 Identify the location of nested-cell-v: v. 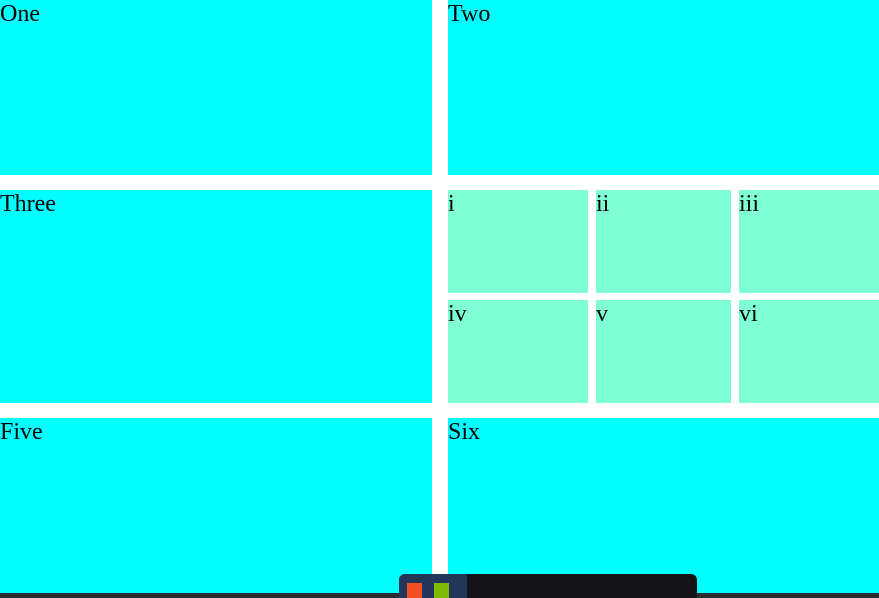
(663, 351).